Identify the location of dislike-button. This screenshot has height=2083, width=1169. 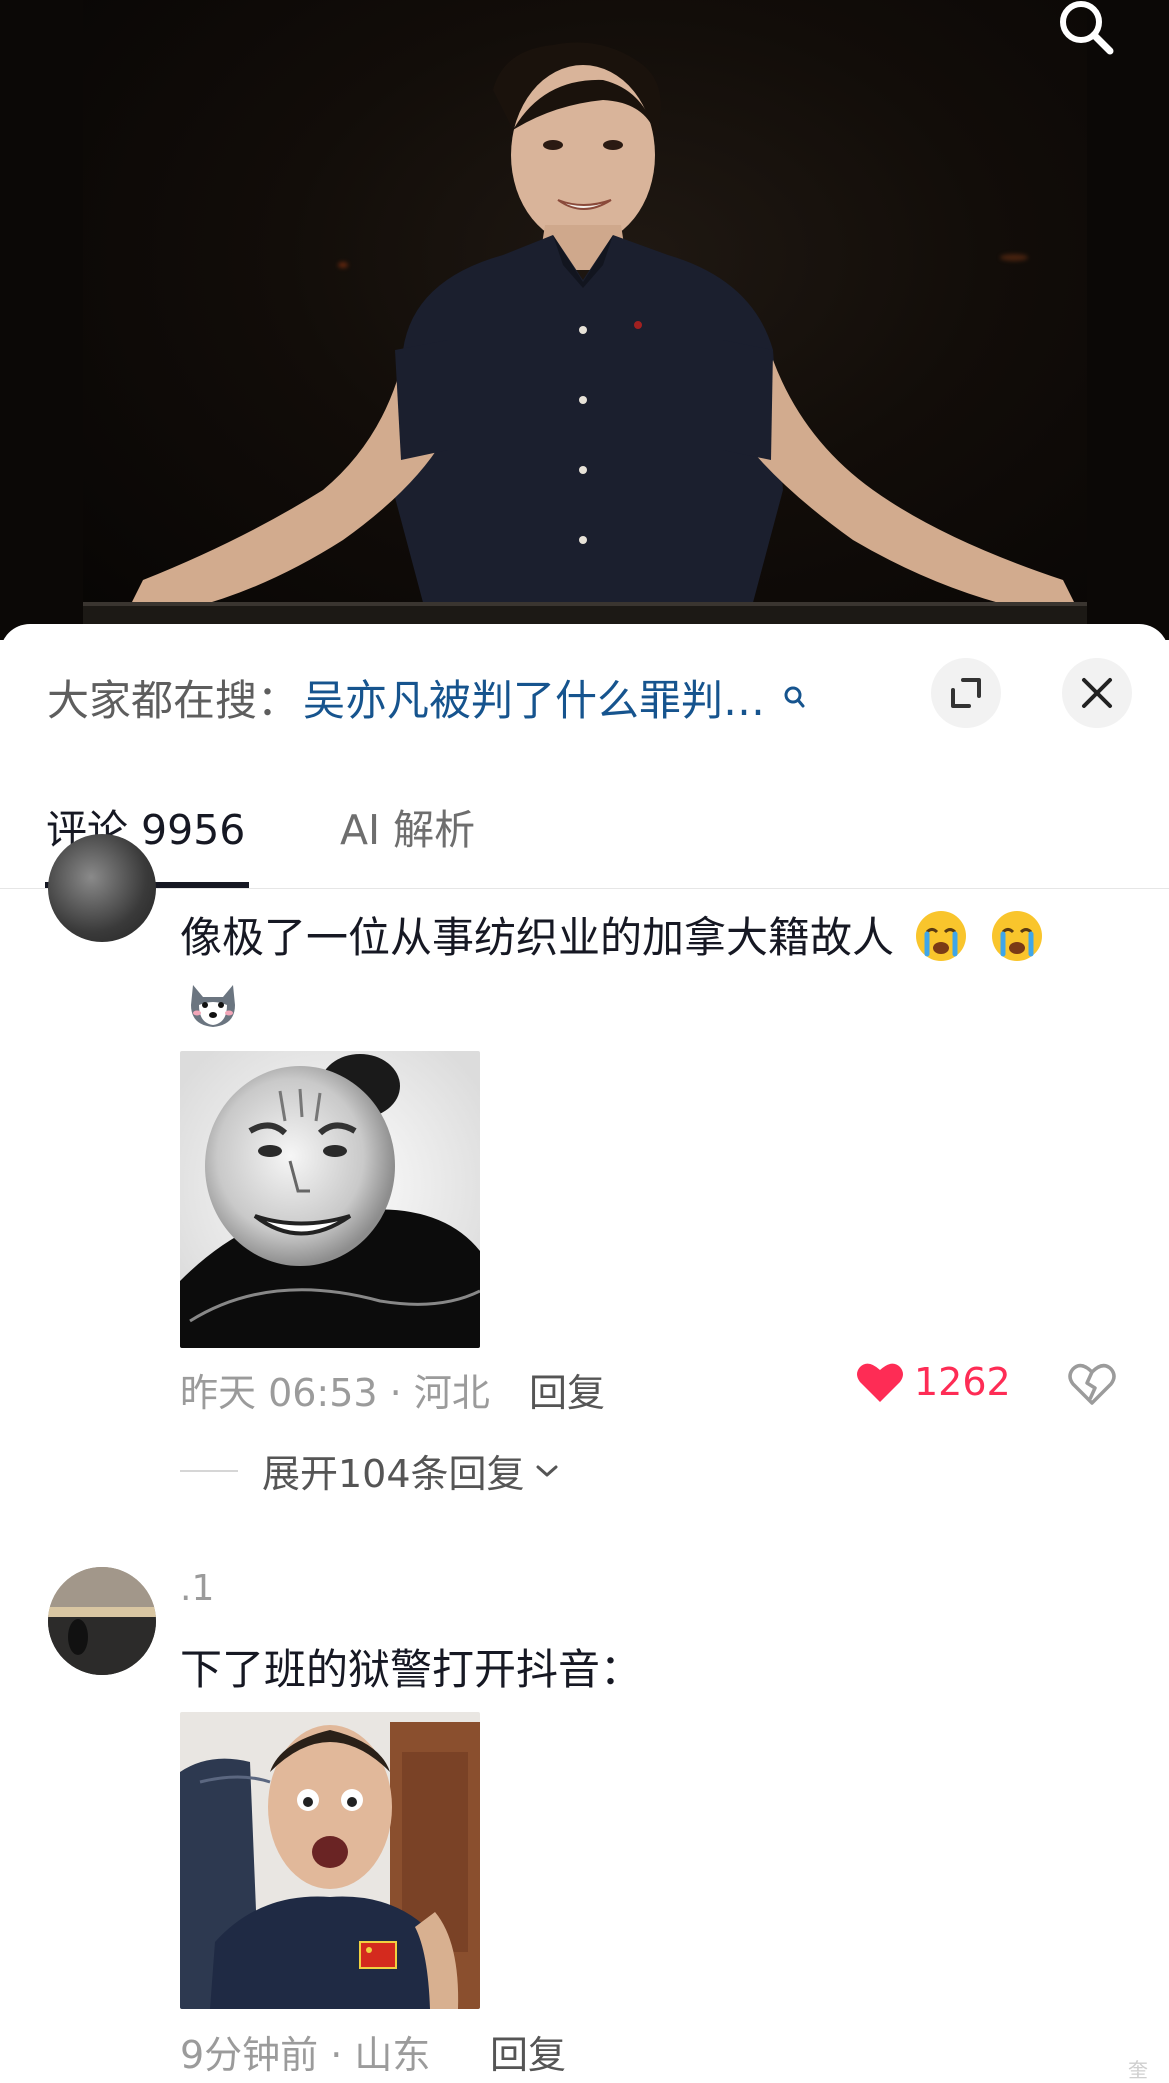
(1092, 1386).